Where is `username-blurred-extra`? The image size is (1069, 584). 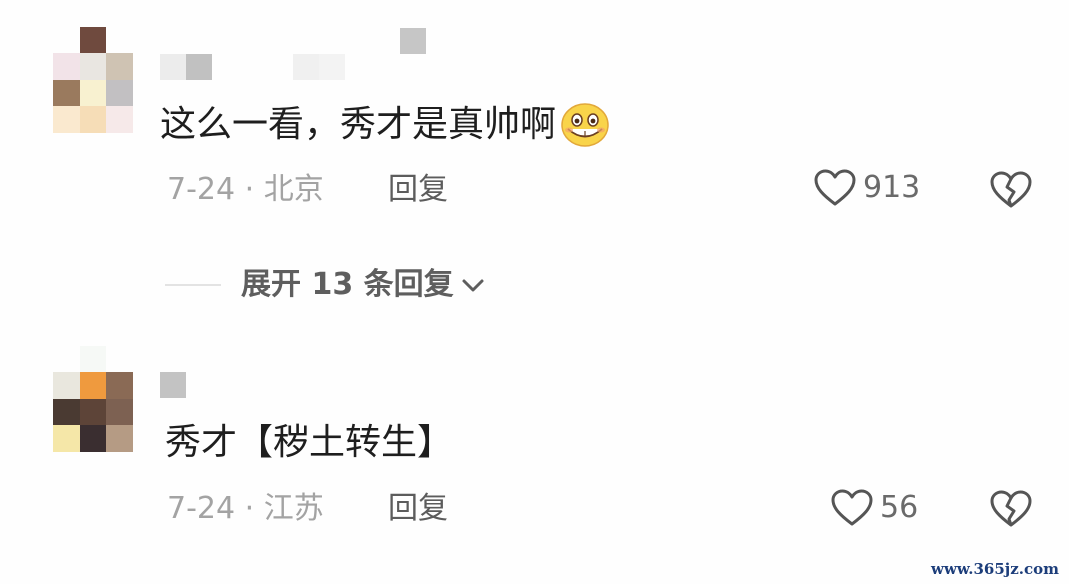
username-blurred-extra is located at coordinates (319, 67).